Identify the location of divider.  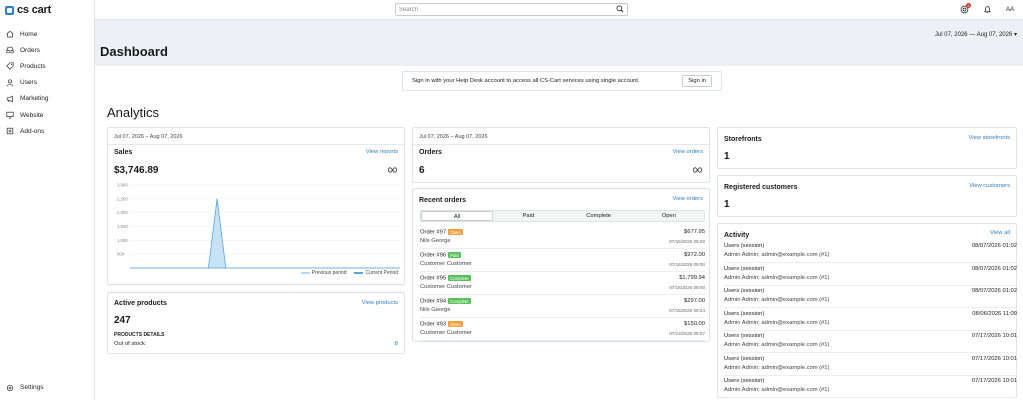
(561, 144).